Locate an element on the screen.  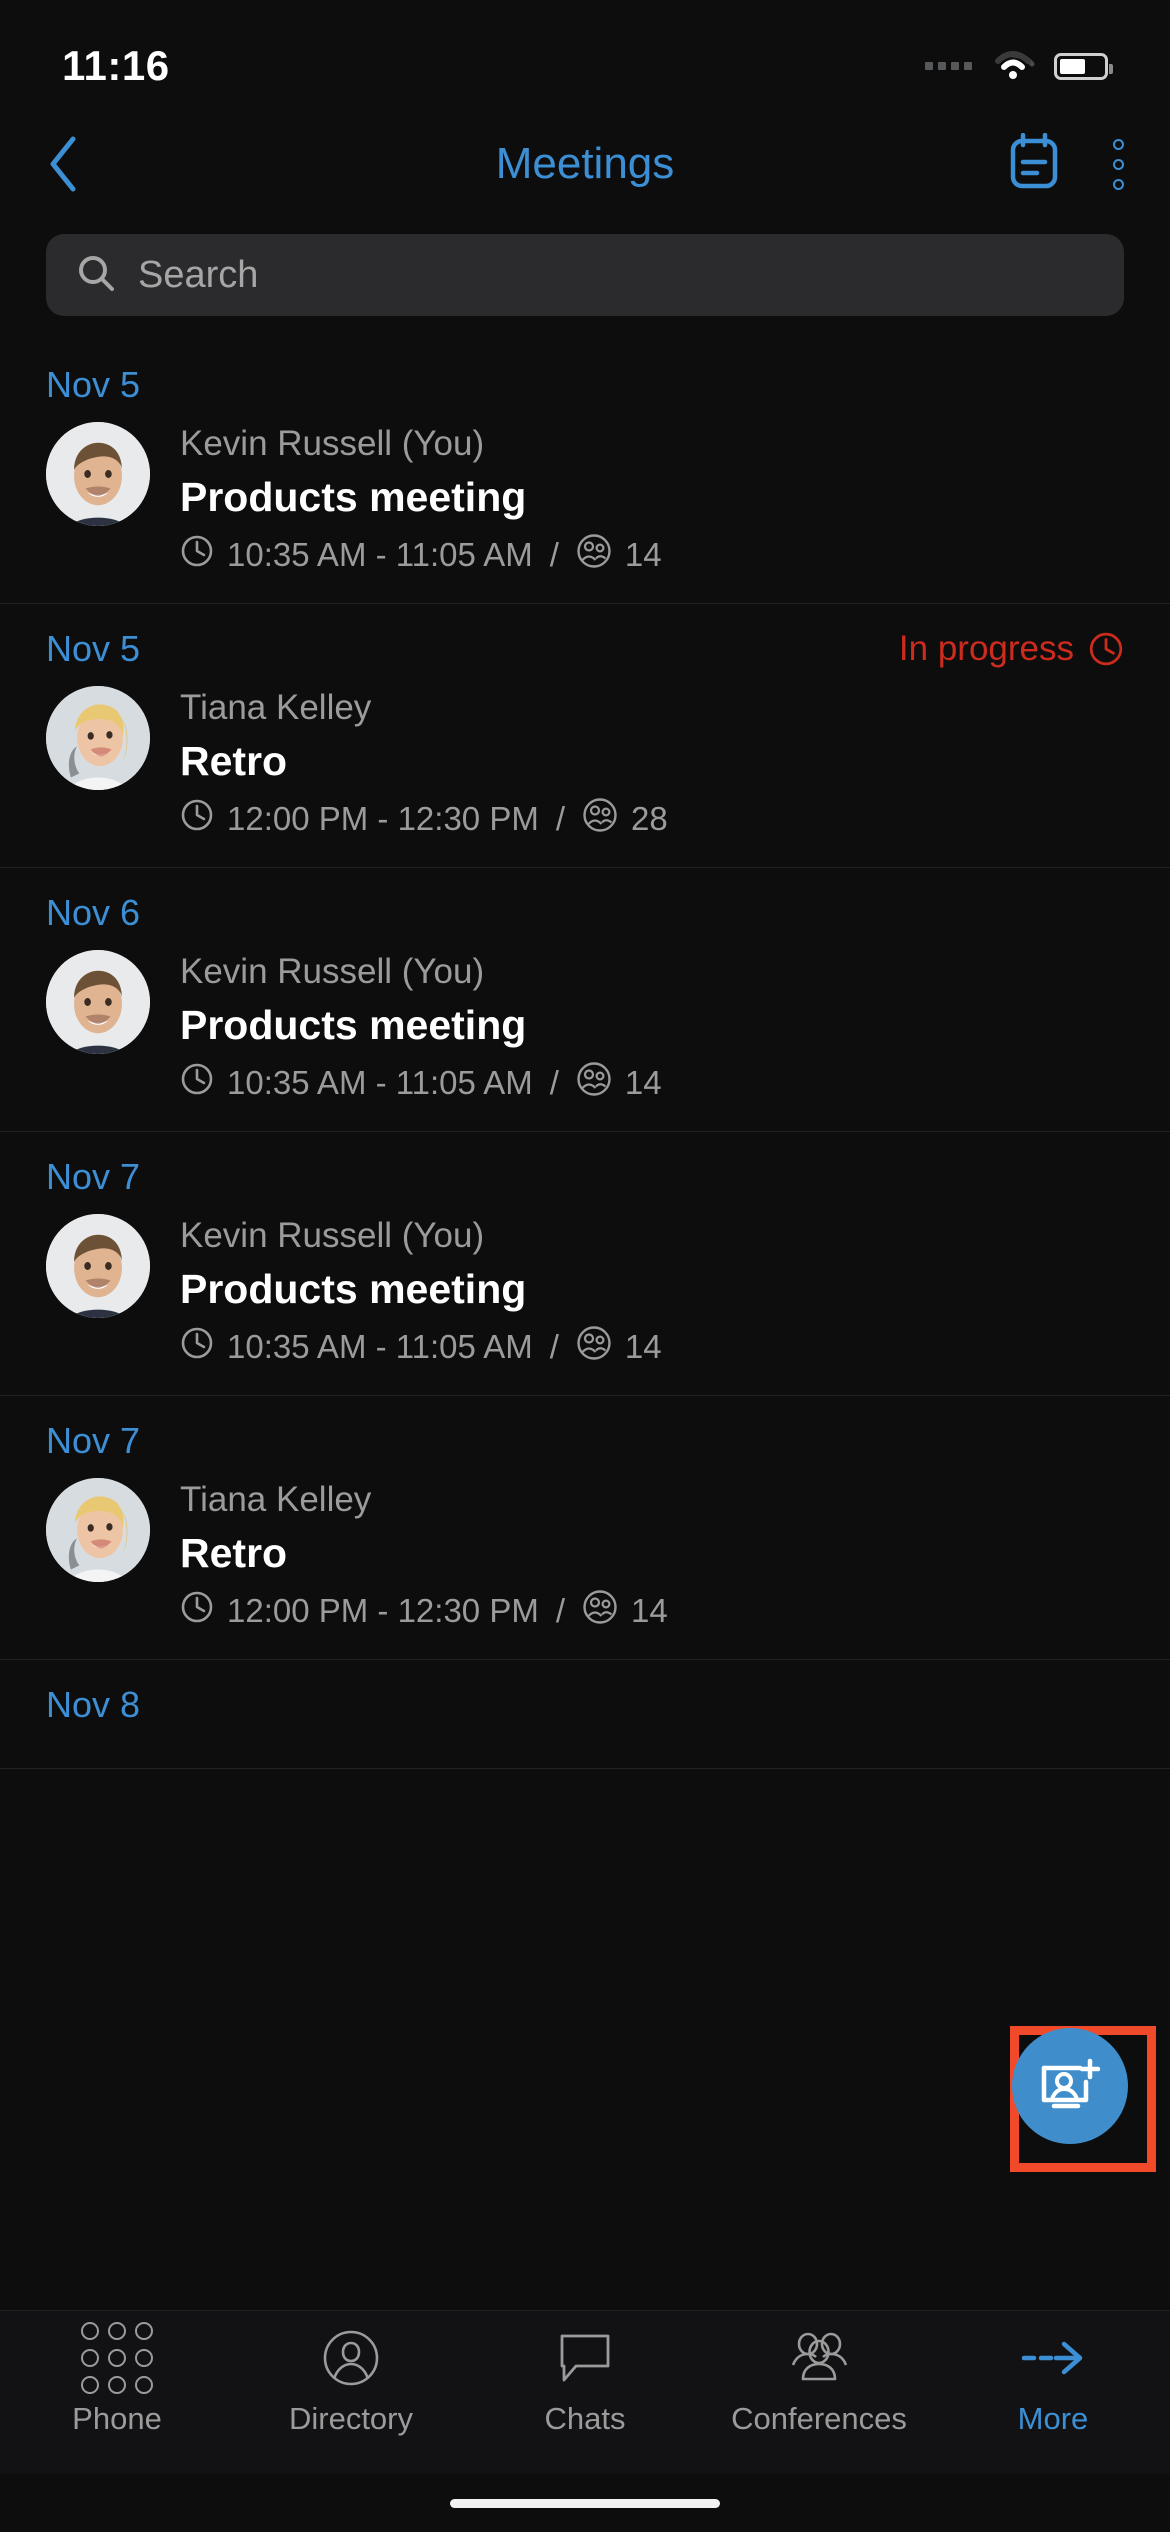
tab-label: More is located at coordinates (1053, 2418).